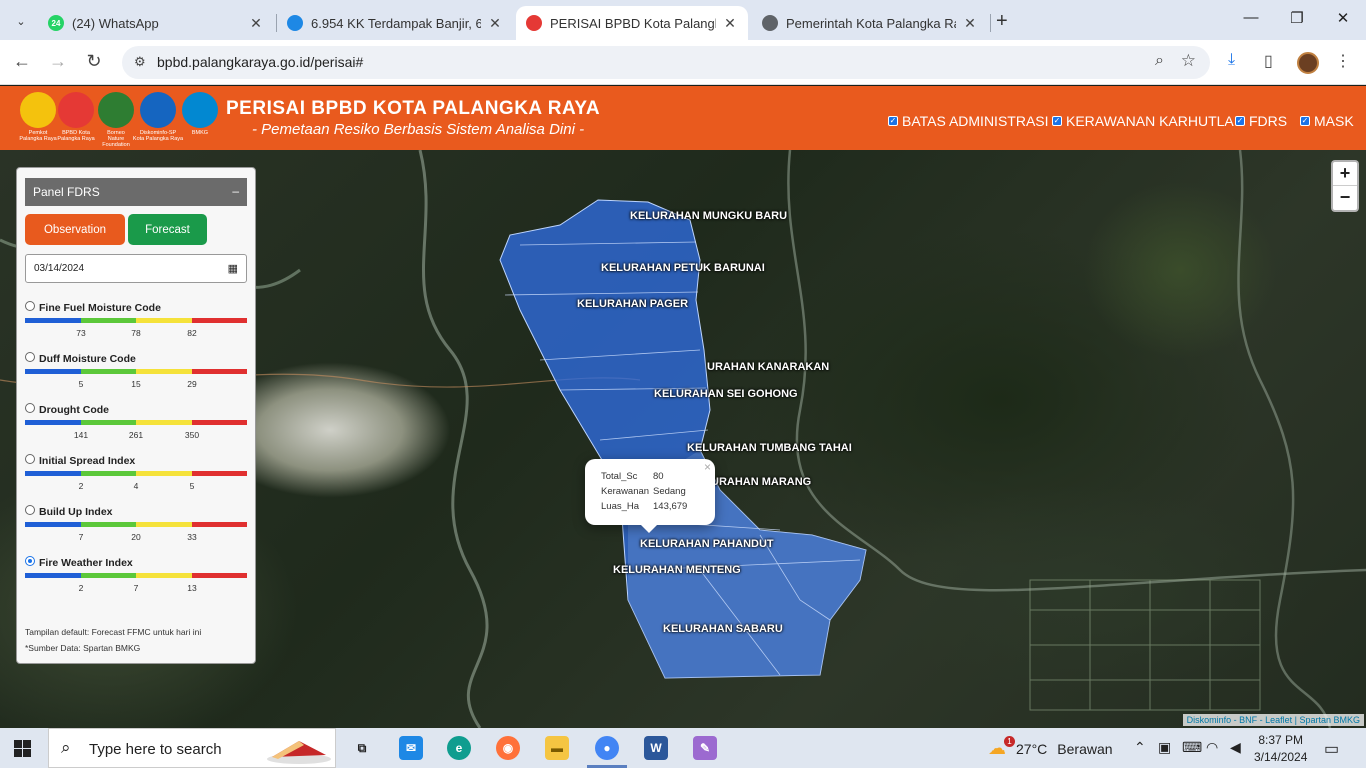 The image size is (1366, 768). Describe the element at coordinates (633, 304) in the screenshot. I see `kelurahan-label: KELURAHAN PAGER` at that location.